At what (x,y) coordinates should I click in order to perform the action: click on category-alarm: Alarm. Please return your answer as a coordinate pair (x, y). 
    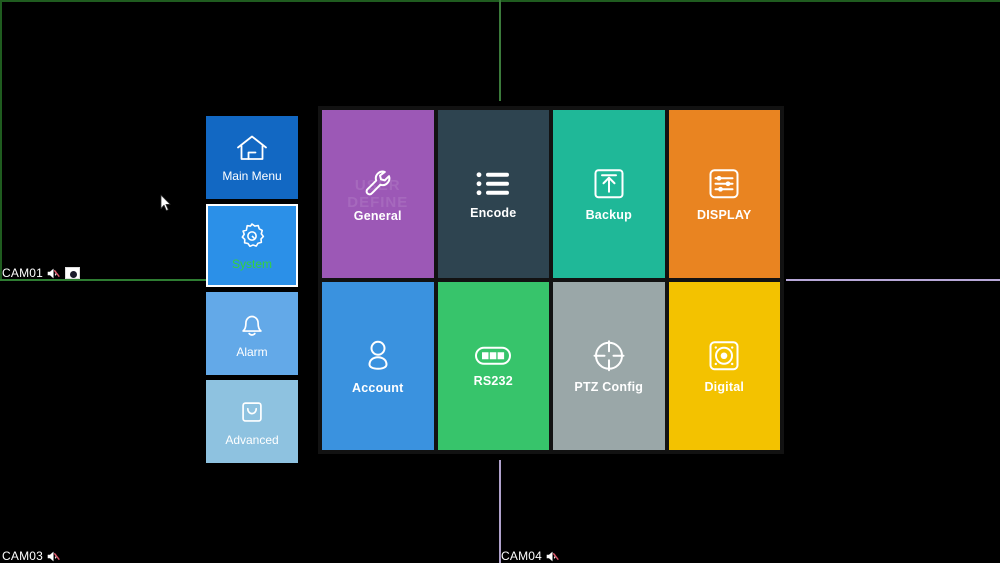
    Looking at the image, I should click on (252, 333).